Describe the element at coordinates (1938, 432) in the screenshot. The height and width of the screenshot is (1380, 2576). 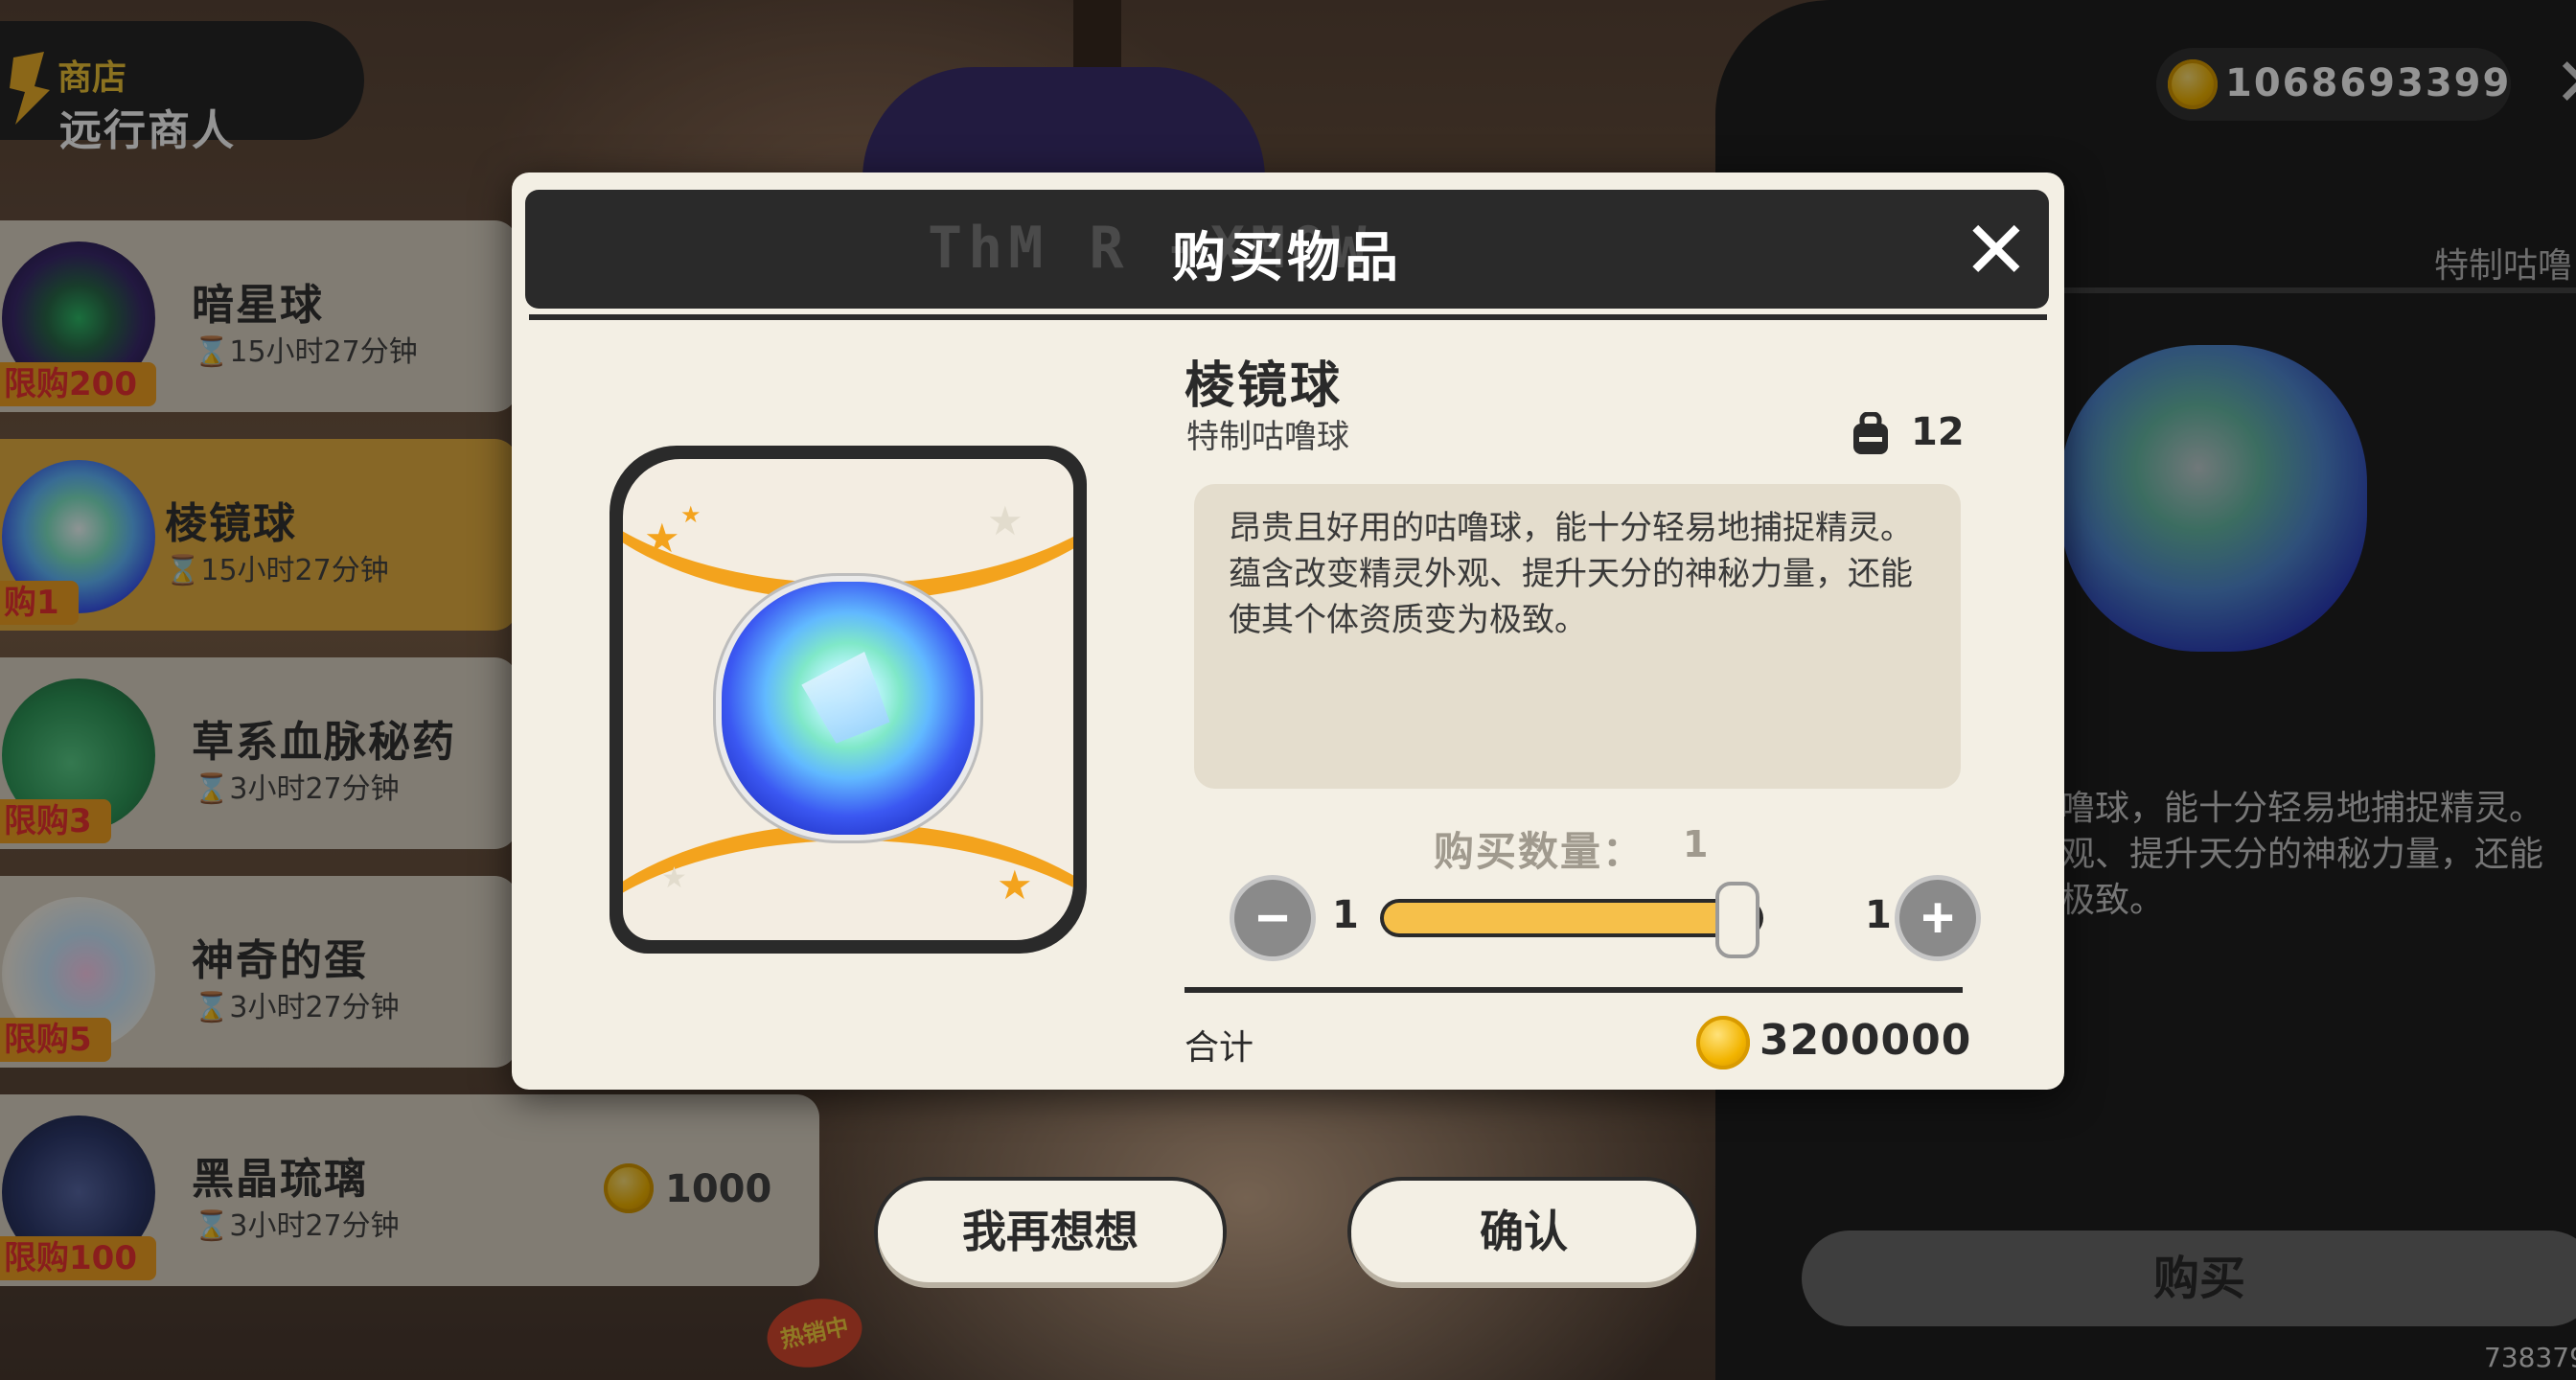
I see `owned-count: 12` at that location.